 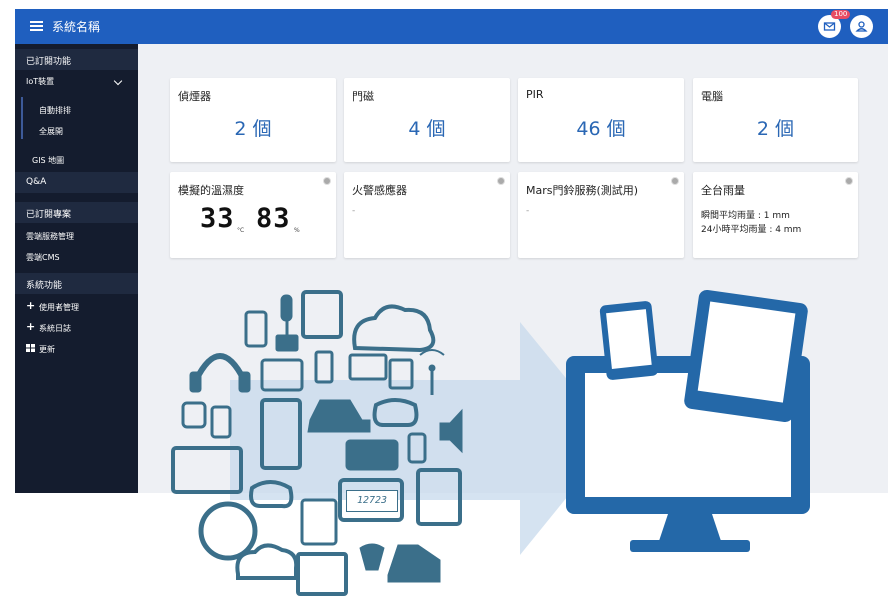 What do you see at coordinates (414, 563) in the screenshot?
I see `sneaker-icon` at bounding box center [414, 563].